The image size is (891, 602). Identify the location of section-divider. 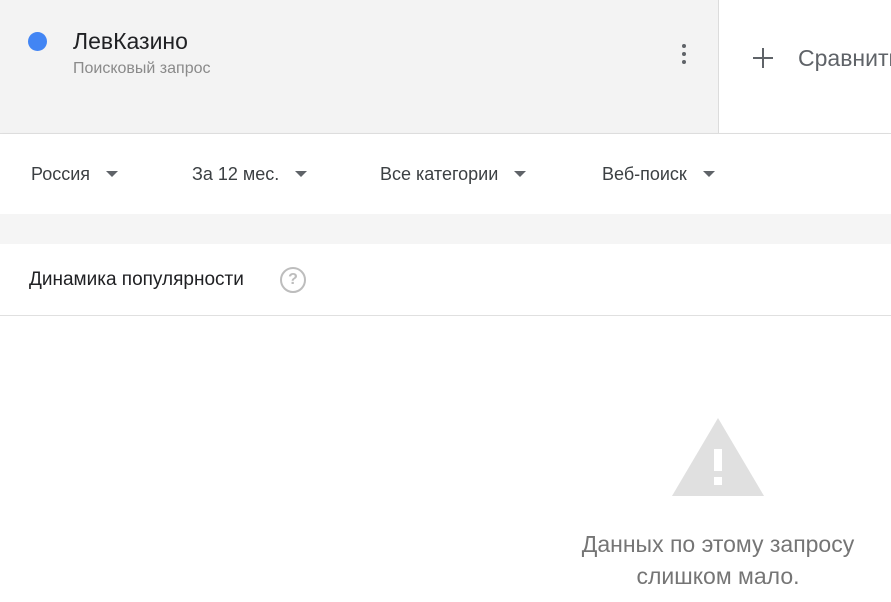
(445, 229).